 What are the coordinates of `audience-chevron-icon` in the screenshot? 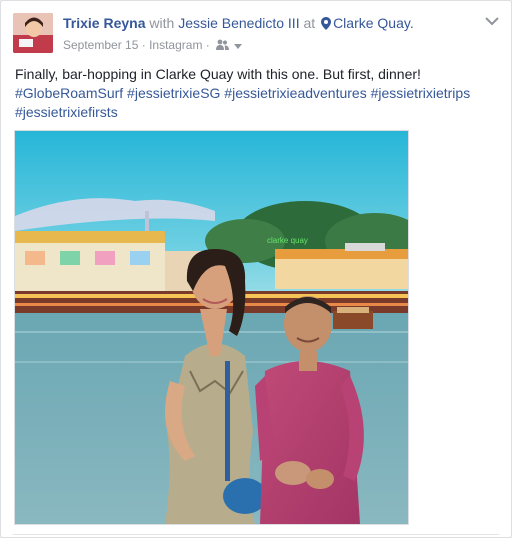 It's located at (238, 46).